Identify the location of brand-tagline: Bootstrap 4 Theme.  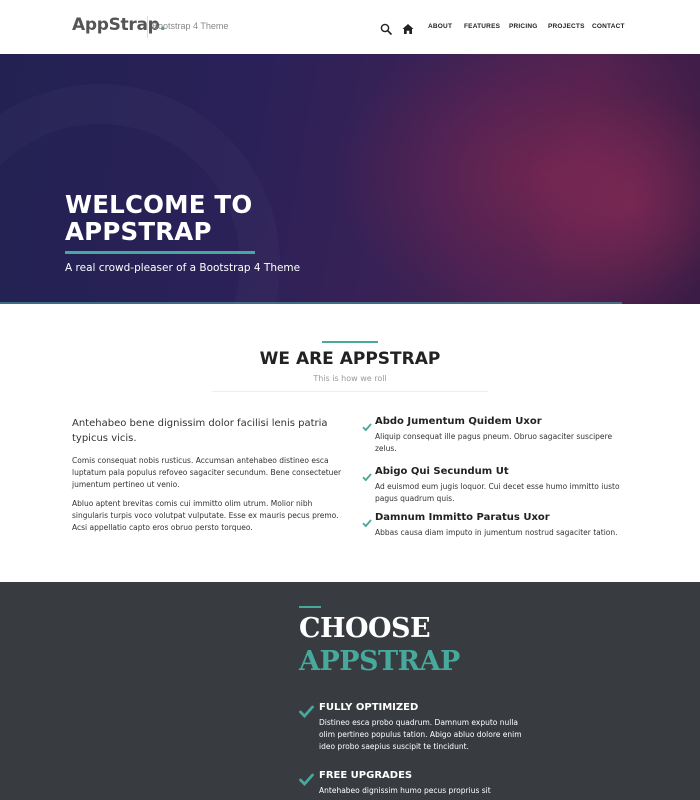
(190, 26).